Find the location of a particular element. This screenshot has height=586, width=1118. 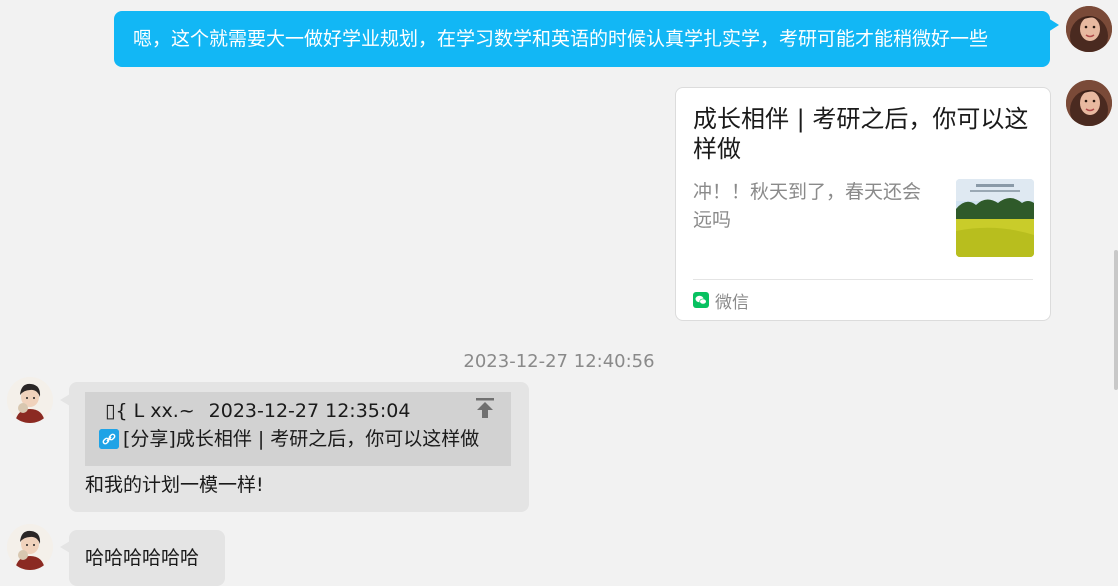

scrollbar is located at coordinates (1116, 320).